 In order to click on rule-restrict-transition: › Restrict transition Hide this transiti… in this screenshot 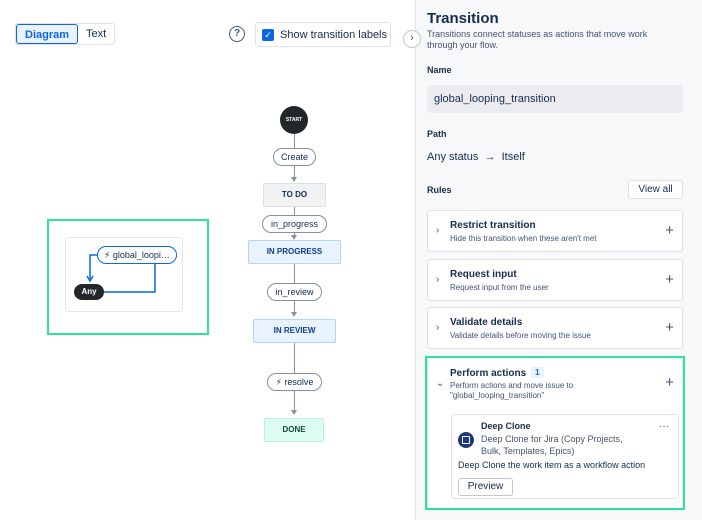, I will do `click(555, 231)`.